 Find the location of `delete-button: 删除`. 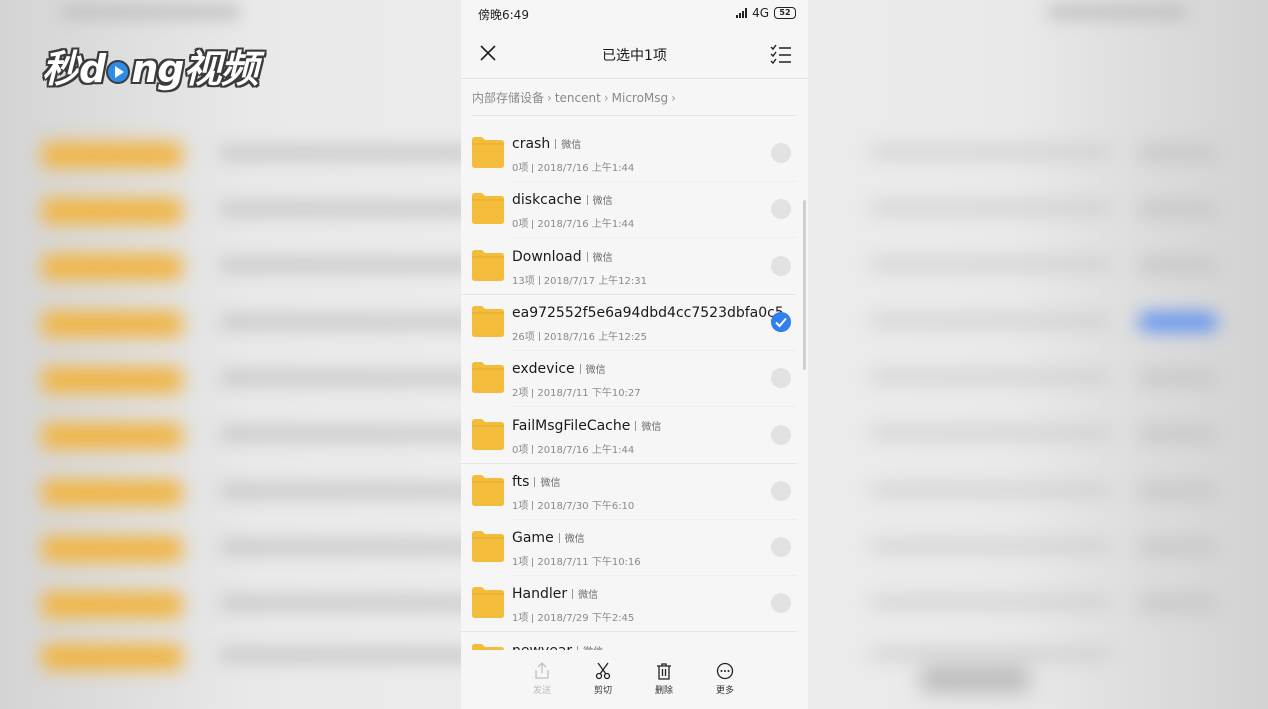

delete-button: 删除 is located at coordinates (664, 679).